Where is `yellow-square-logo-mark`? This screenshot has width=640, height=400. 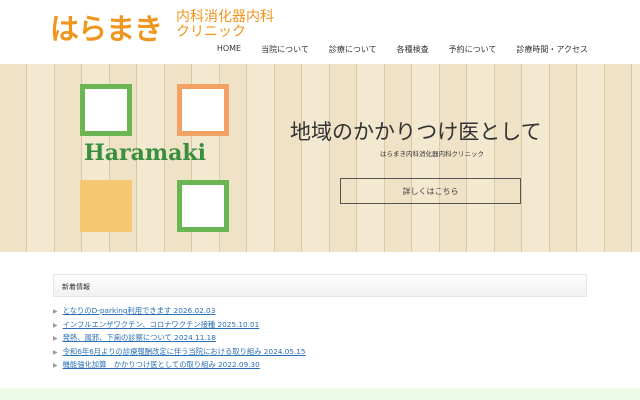 yellow-square-logo-mark is located at coordinates (106, 206).